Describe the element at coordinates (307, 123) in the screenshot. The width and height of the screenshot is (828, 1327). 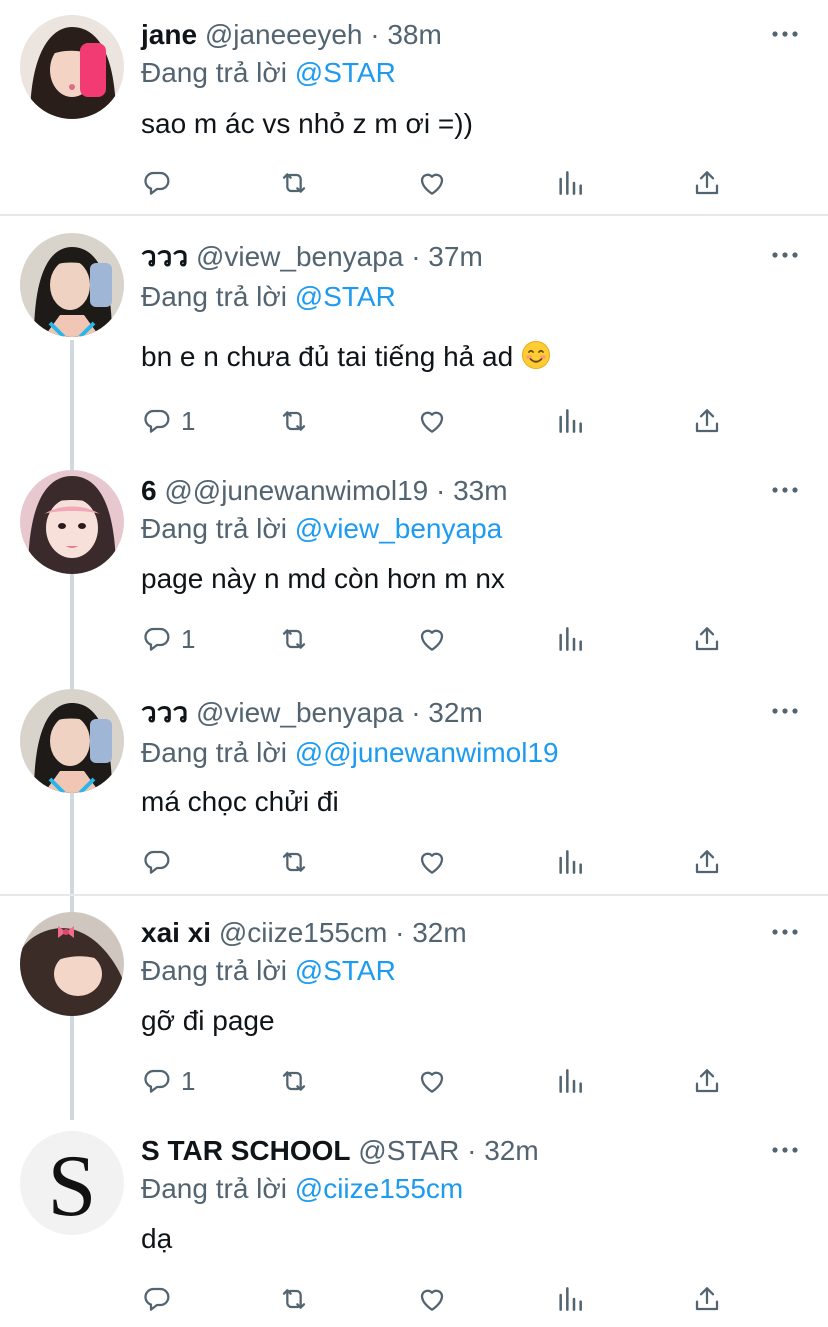
I see `tweet-text: sao m ác vs nhỏ z m ơi =))` at that location.